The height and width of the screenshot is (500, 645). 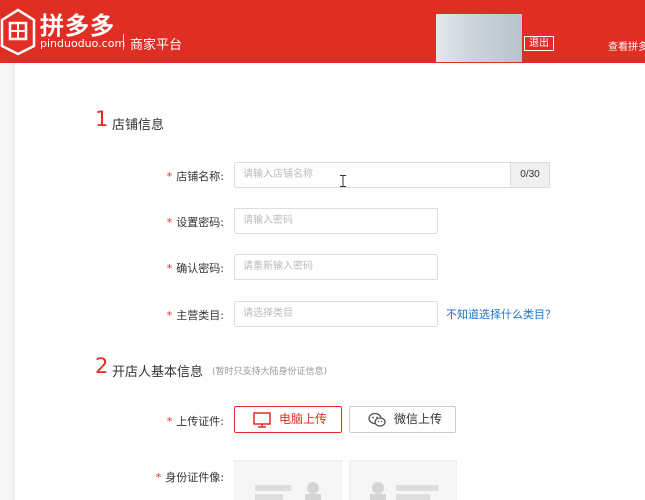 I want to click on id-front-placeholder, so click(x=288, y=480).